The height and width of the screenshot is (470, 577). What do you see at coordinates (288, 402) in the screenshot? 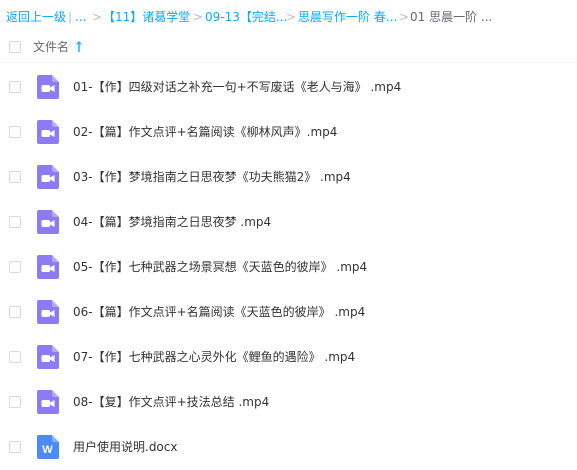
I see `file-row: 08-【复】作文点评+技法总结 .mp4` at bounding box center [288, 402].